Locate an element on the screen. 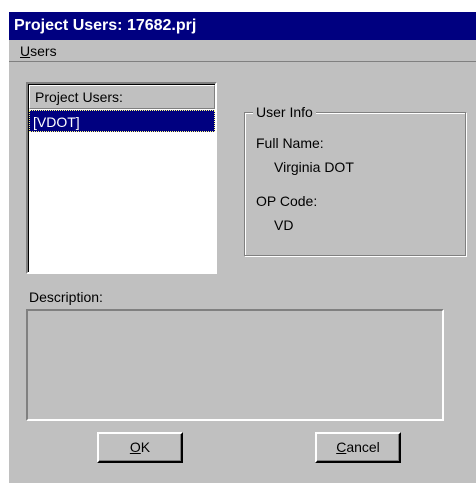  cancel-label: ancel is located at coordinates (363, 447).